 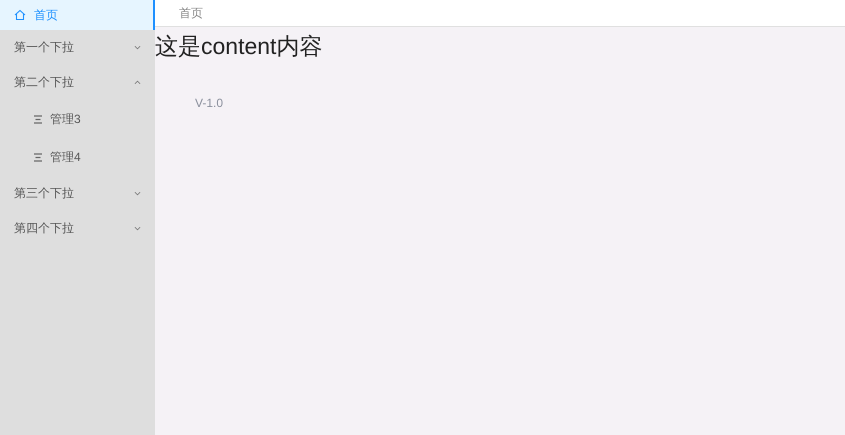 I want to click on home-icon, so click(x=20, y=15).